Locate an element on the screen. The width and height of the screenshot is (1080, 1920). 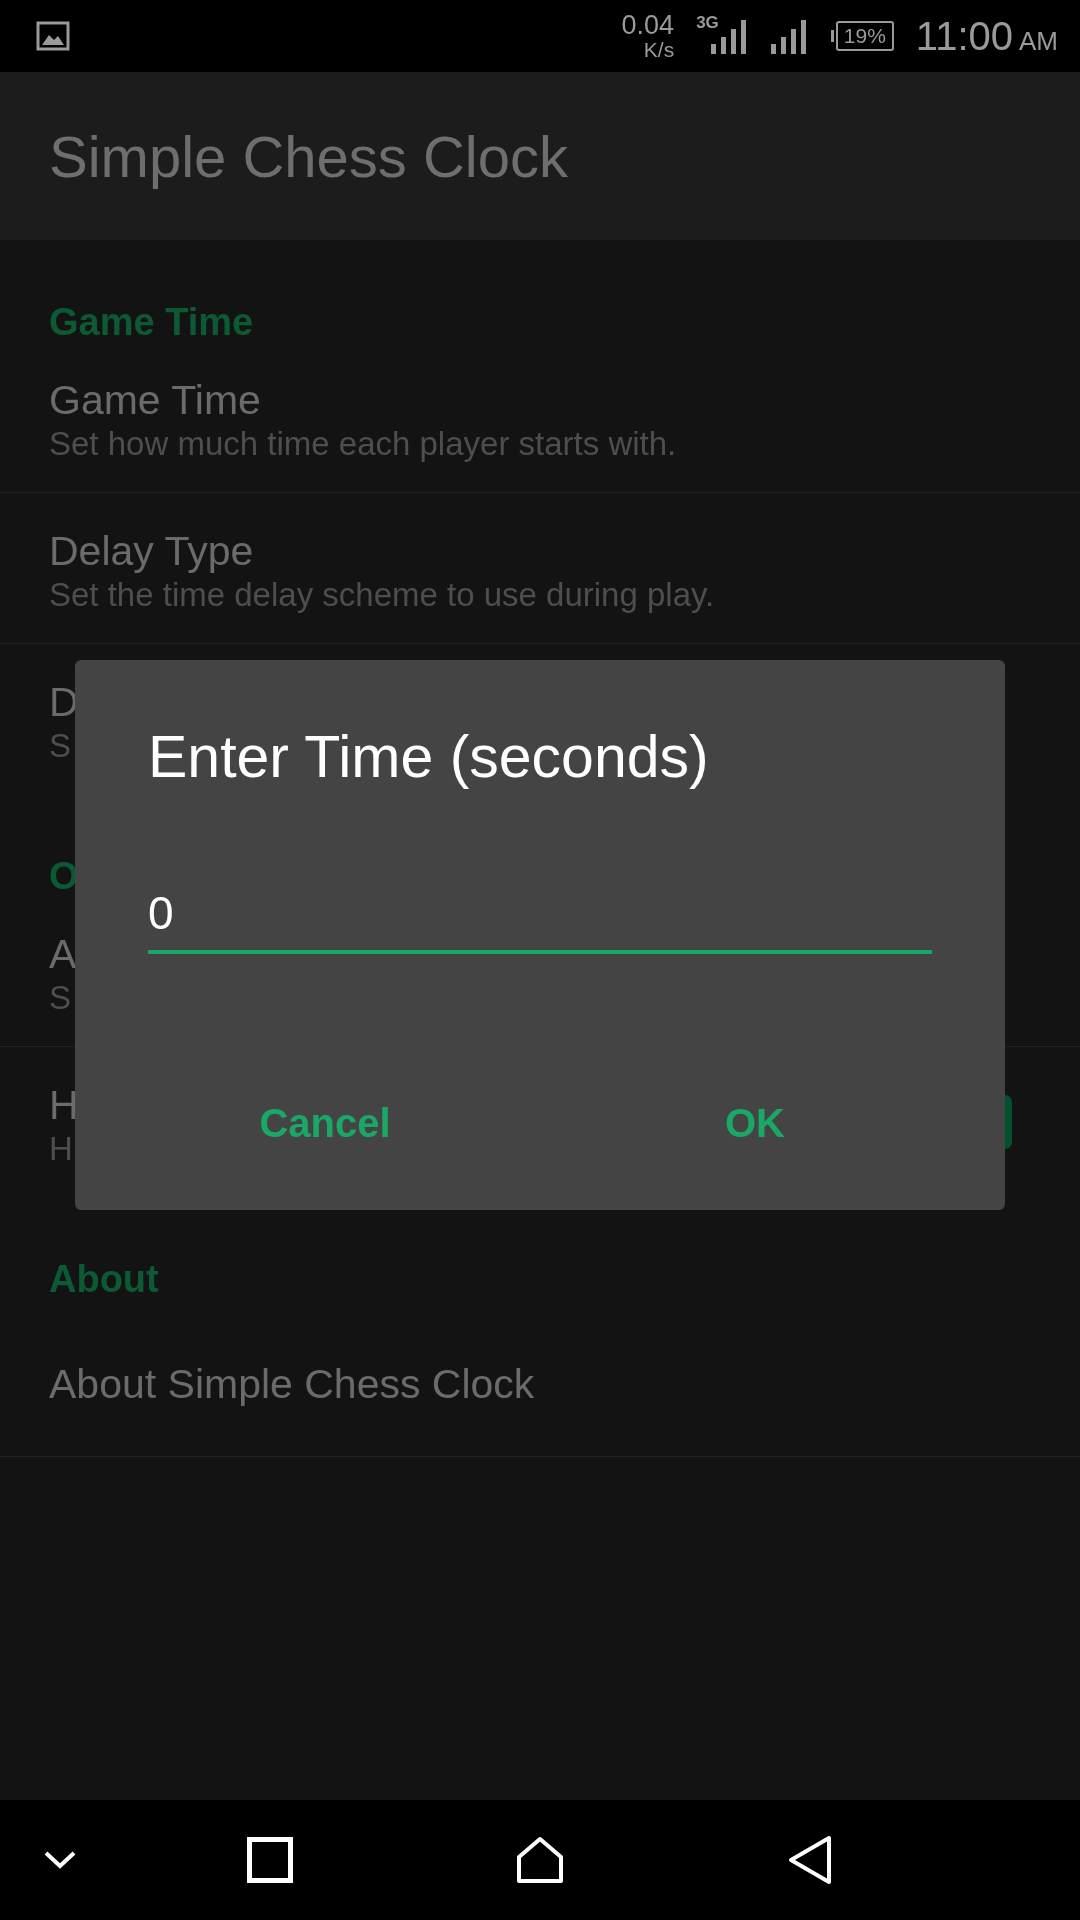
network-type: 3G is located at coordinates (707, 22).